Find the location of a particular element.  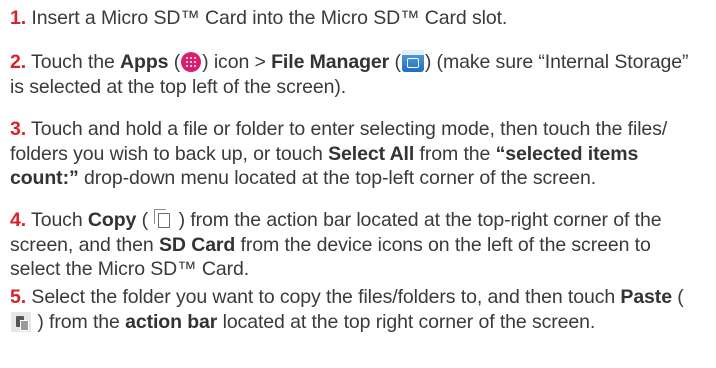

action-bar-label: action bar is located at coordinates (171, 321).